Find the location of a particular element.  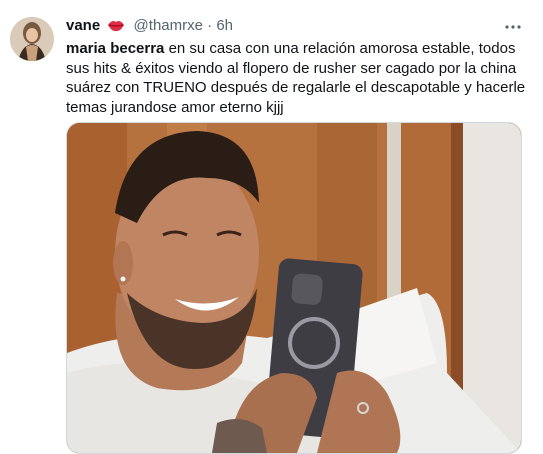

lips-emoji-icon is located at coordinates (116, 28).